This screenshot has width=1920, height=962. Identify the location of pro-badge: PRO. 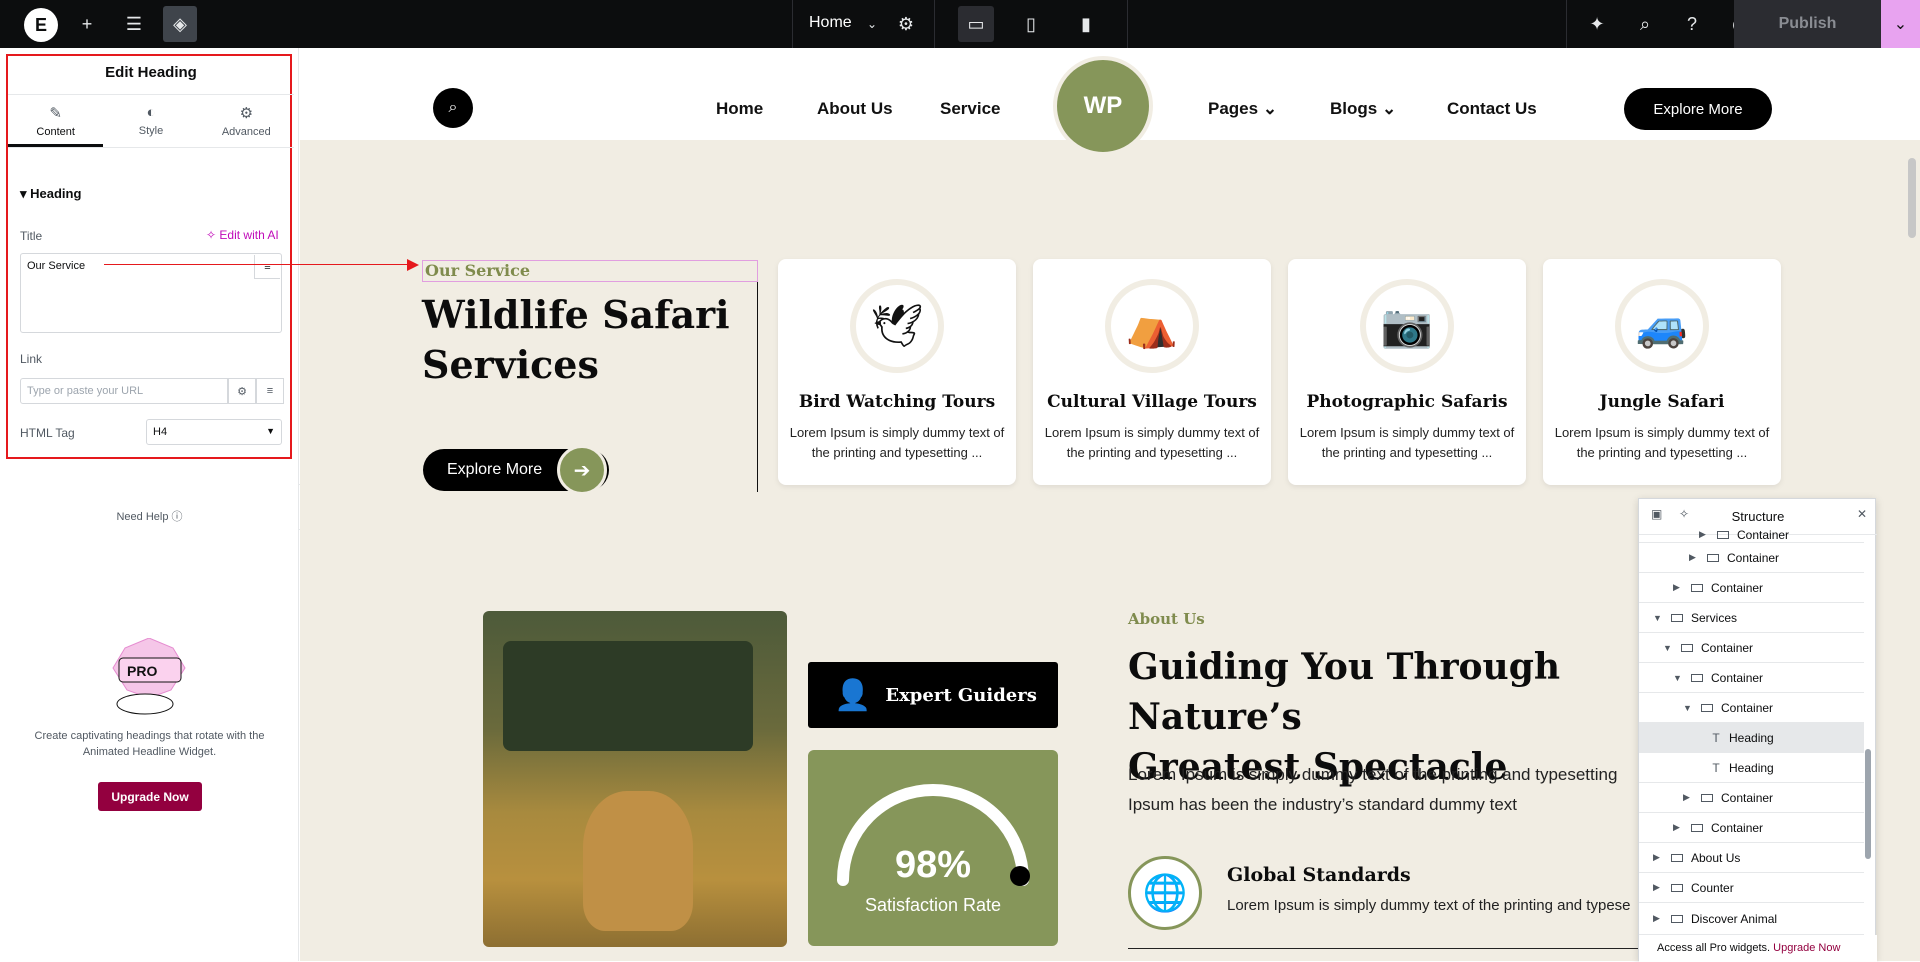
(142, 671).